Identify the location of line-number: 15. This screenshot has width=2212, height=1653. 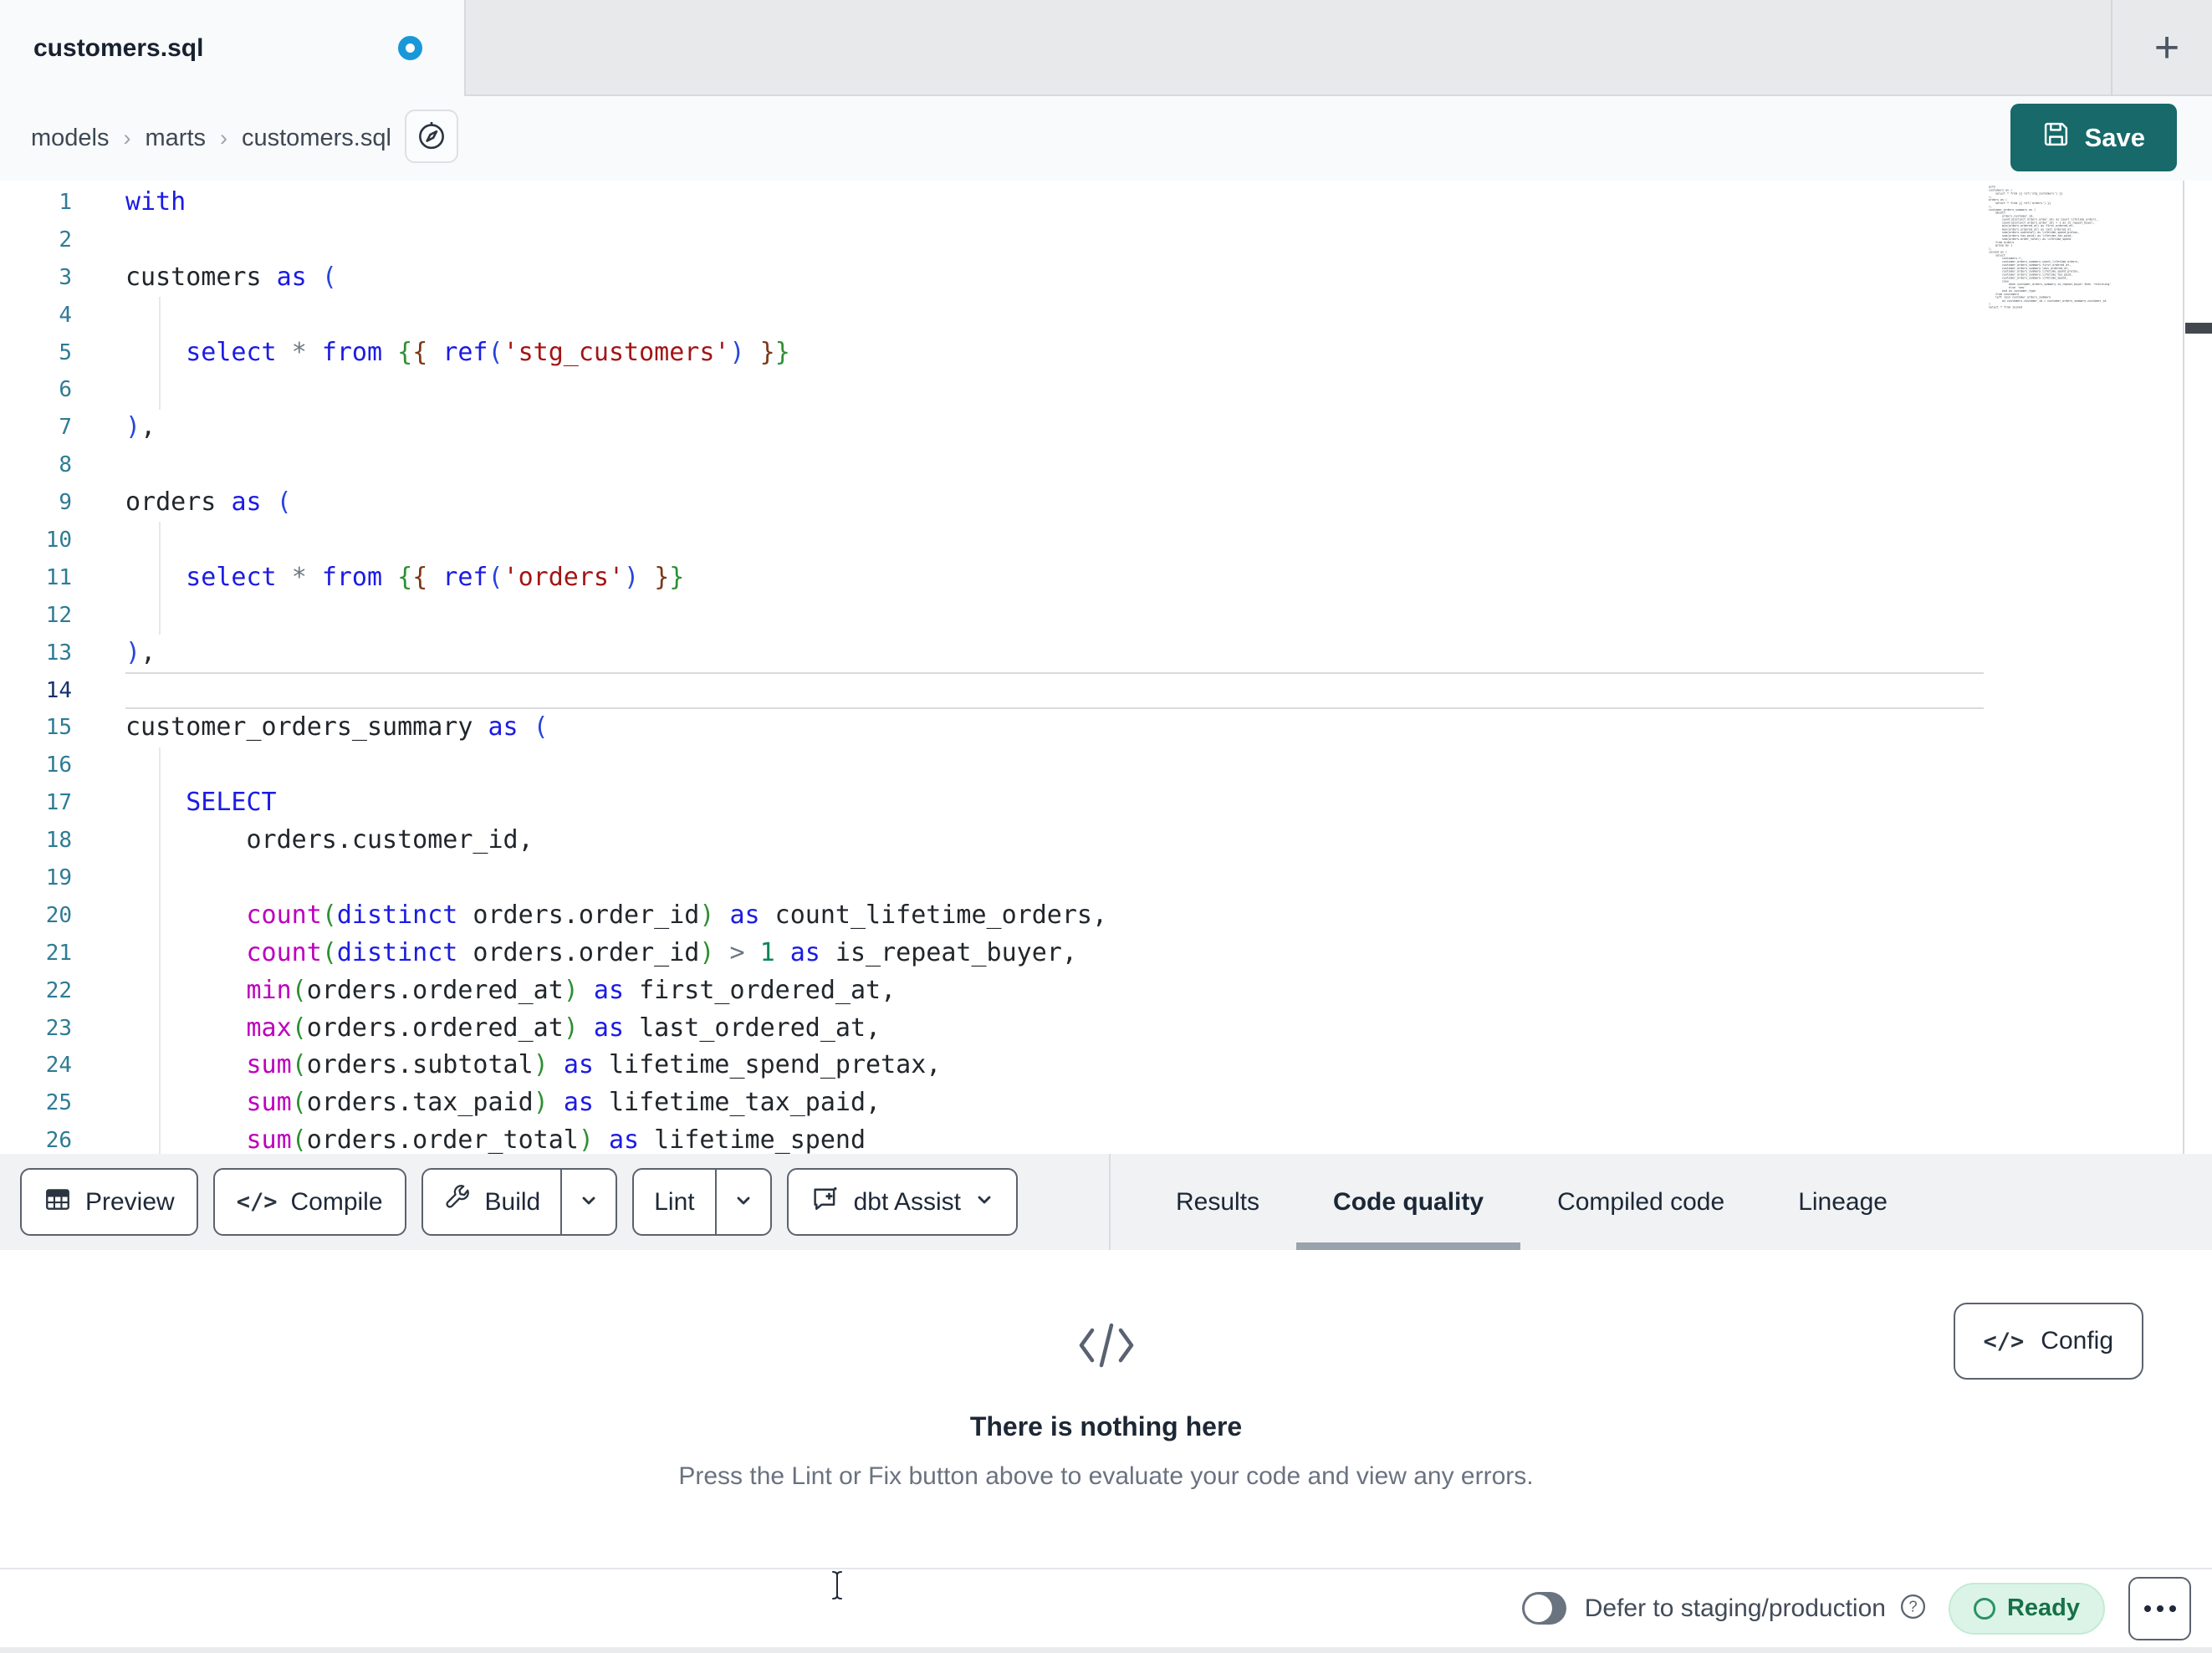
(36, 728).